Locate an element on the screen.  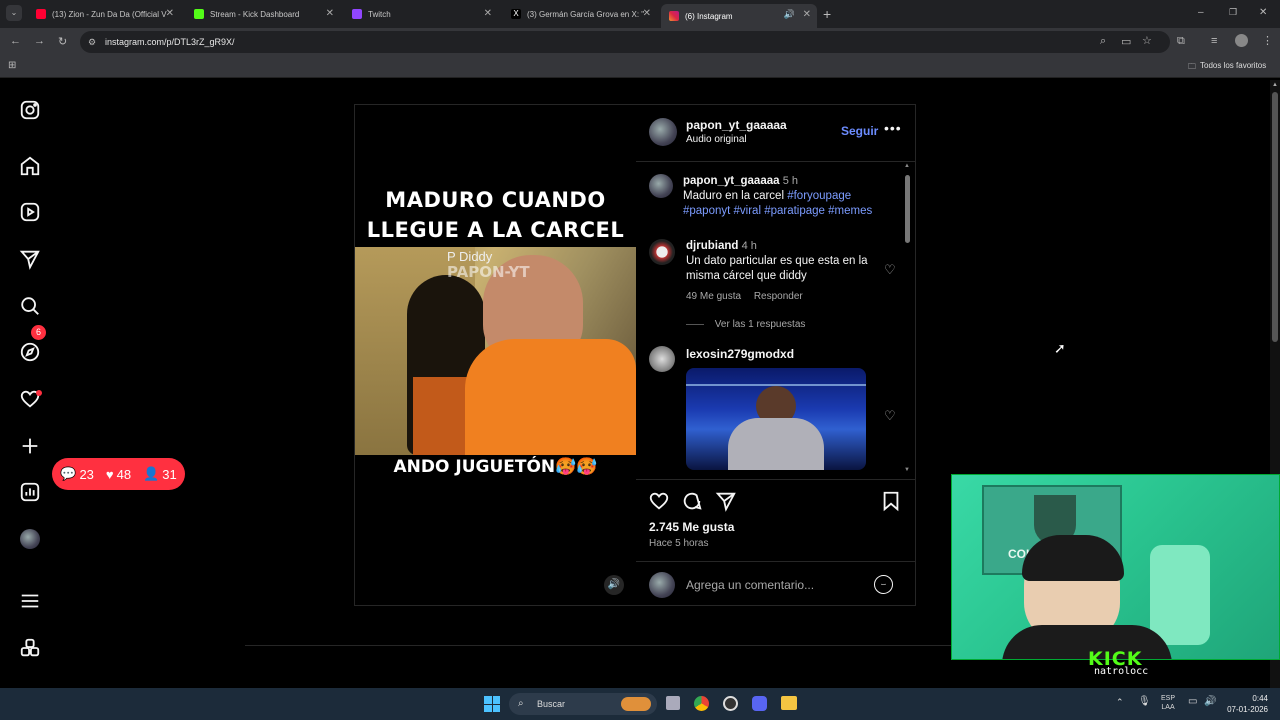
activity-summary-pill: 💬 23 ♥ 48 👤 31 is located at coordinates (118, 474).